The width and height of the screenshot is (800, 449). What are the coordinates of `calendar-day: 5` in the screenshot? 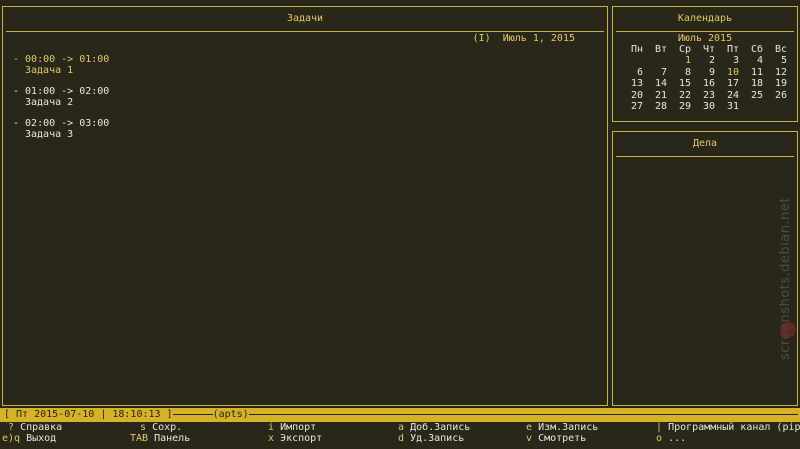 It's located at (776, 60).